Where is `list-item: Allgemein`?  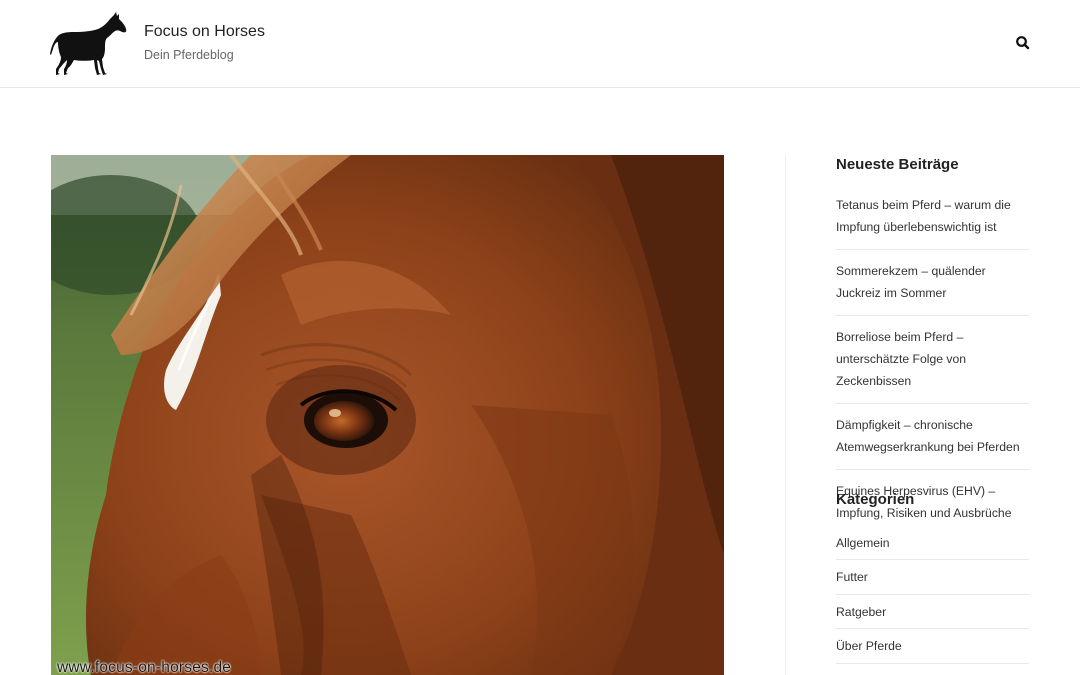
list-item: Allgemein is located at coordinates (932, 544).